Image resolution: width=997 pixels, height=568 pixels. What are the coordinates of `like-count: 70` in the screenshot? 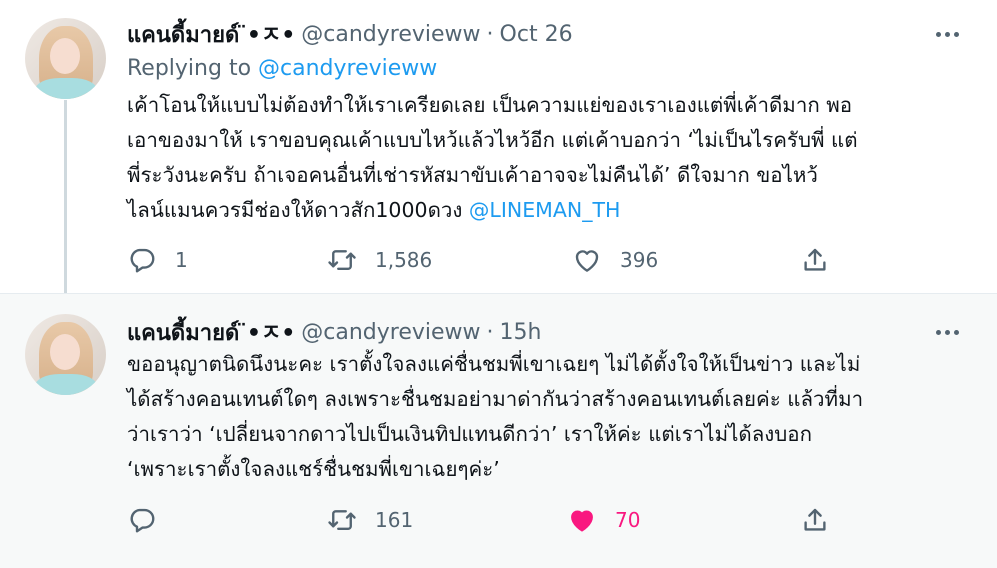 It's located at (628, 520).